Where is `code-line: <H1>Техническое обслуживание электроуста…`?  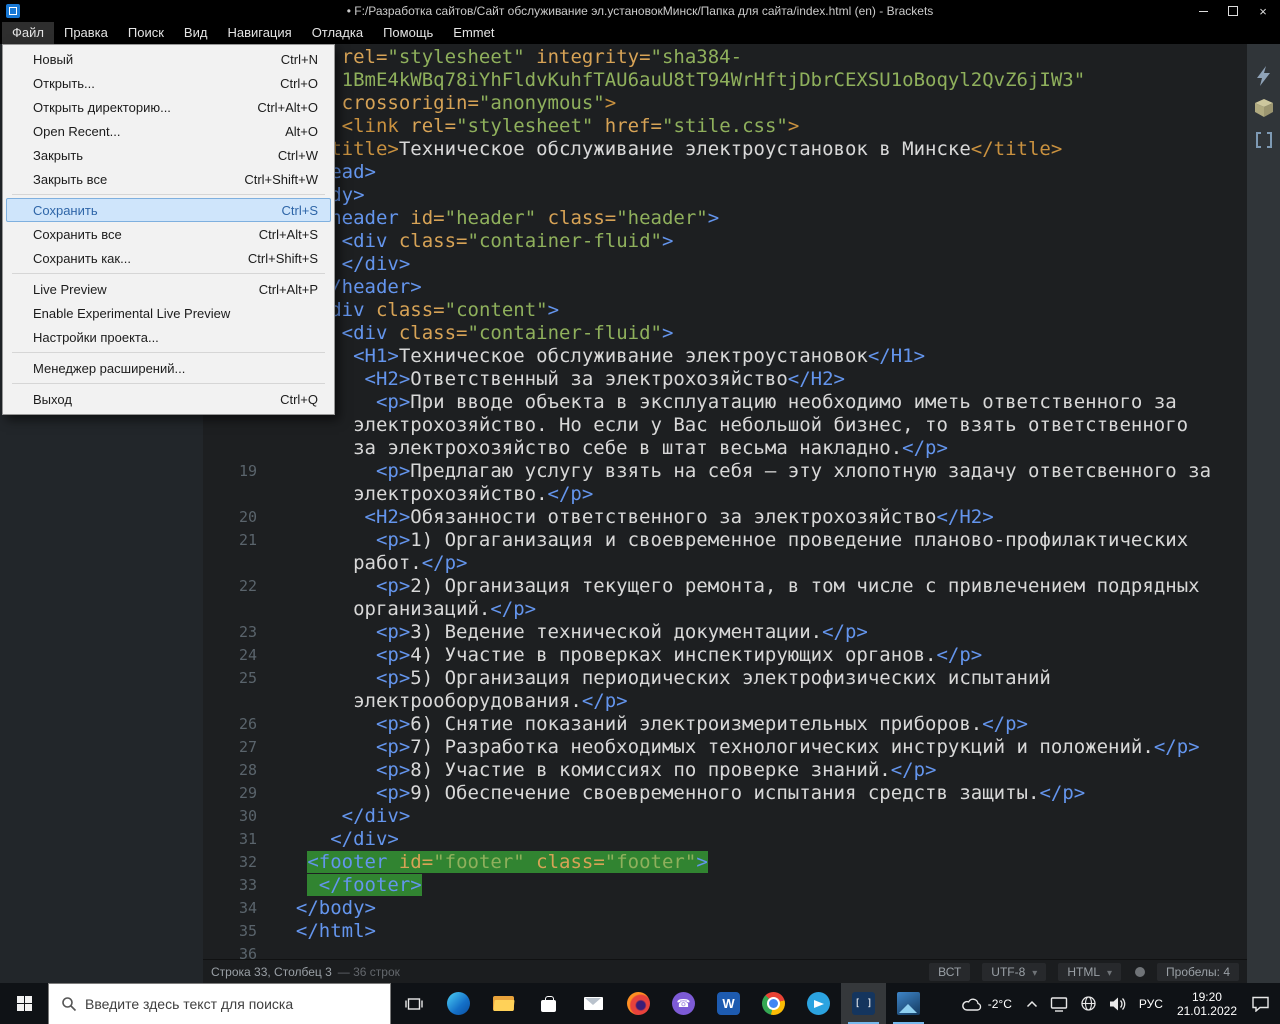 code-line: <H1>Техническое обслуживание электроуста… is located at coordinates (596, 356).